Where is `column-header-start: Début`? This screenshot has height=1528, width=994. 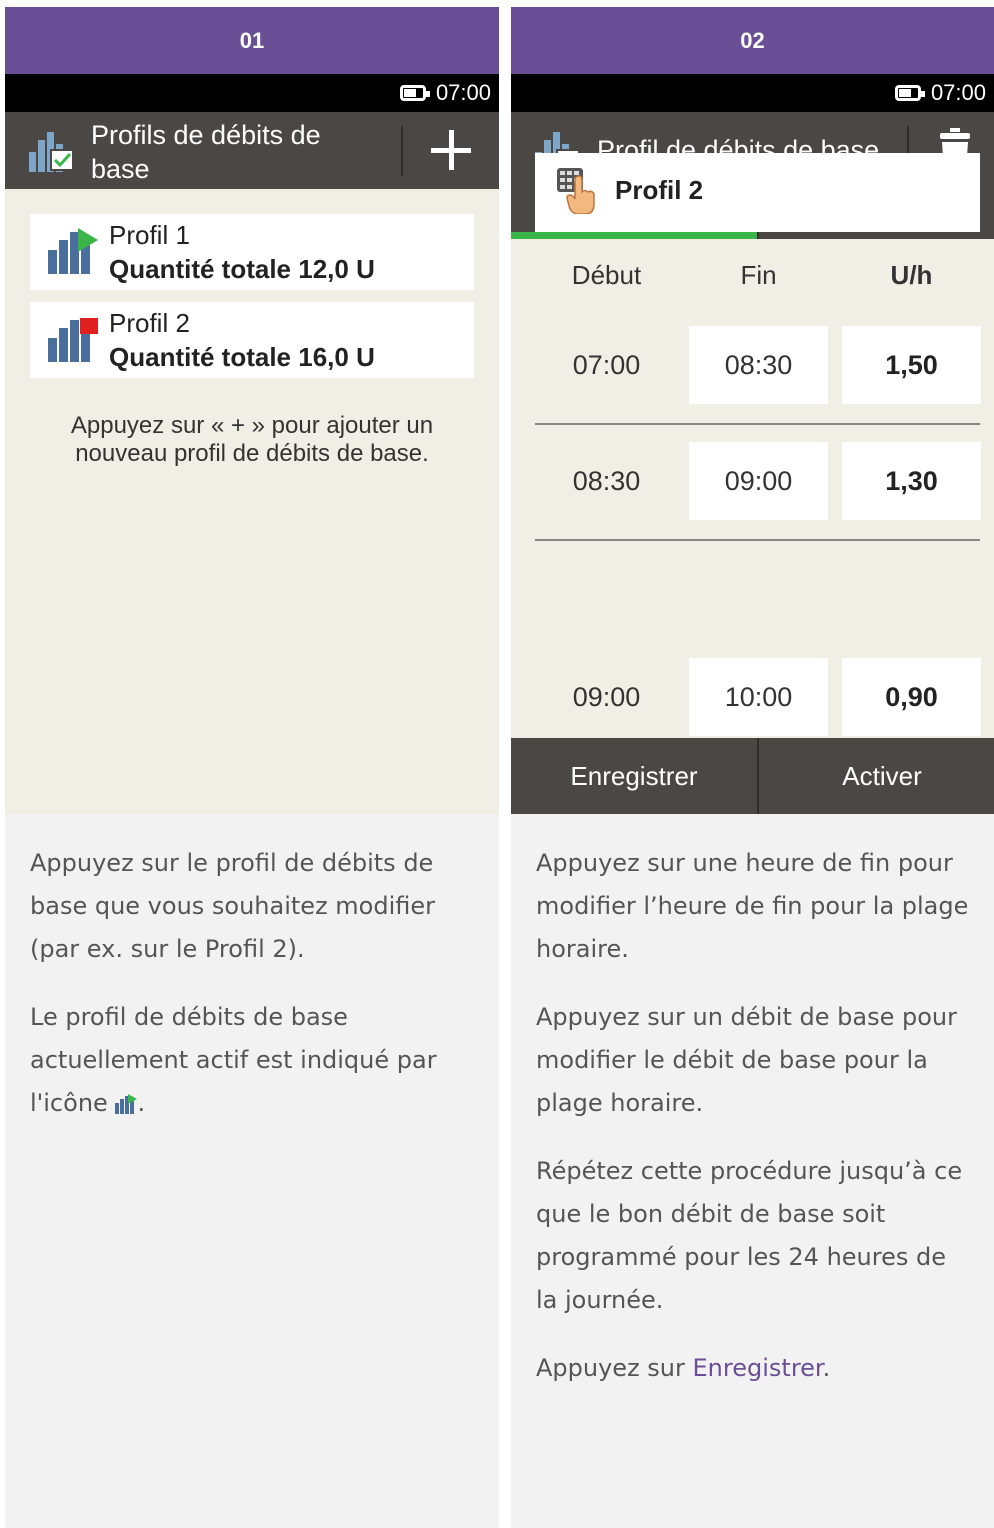
column-header-start: Début is located at coordinates (606, 275).